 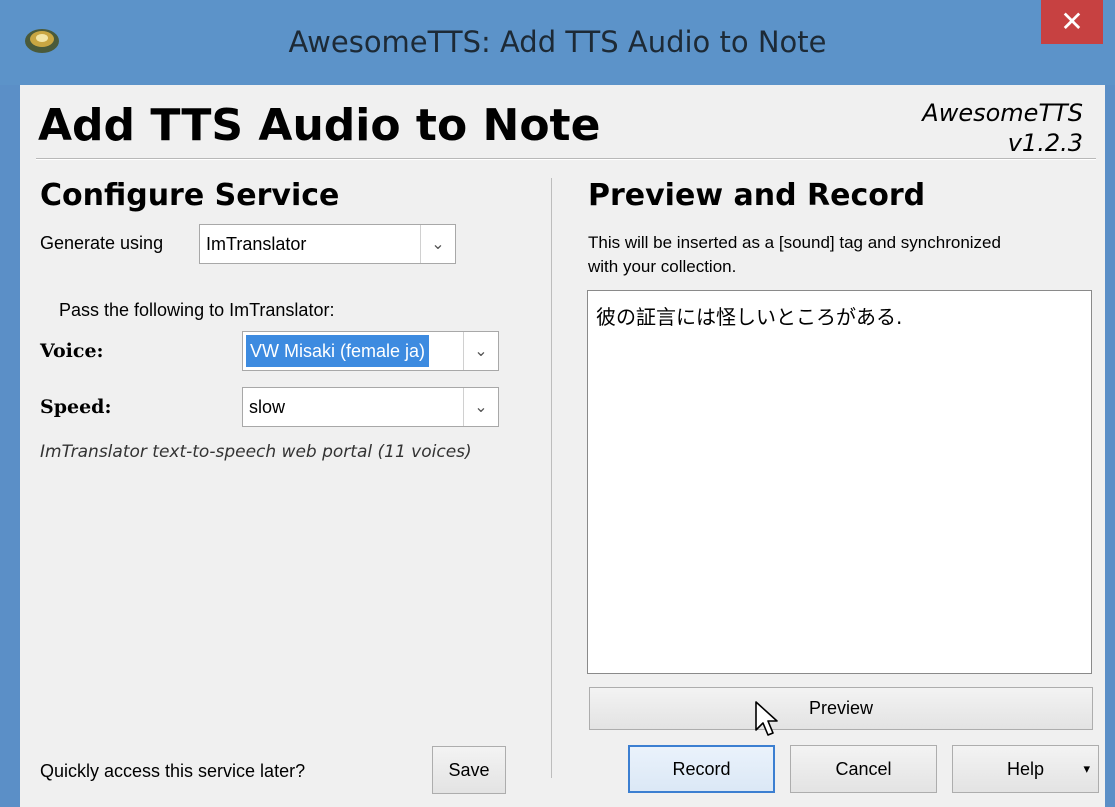 I want to click on page-title: Add TTS Audio to Note, so click(x=319, y=125).